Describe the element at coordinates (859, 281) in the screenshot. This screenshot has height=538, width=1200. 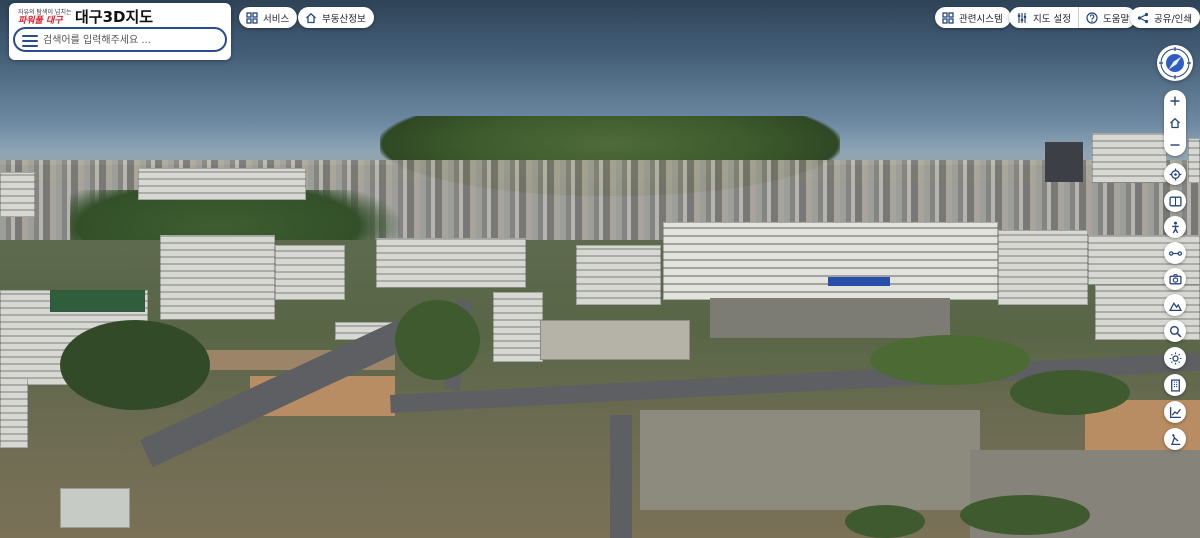
I see `banner` at that location.